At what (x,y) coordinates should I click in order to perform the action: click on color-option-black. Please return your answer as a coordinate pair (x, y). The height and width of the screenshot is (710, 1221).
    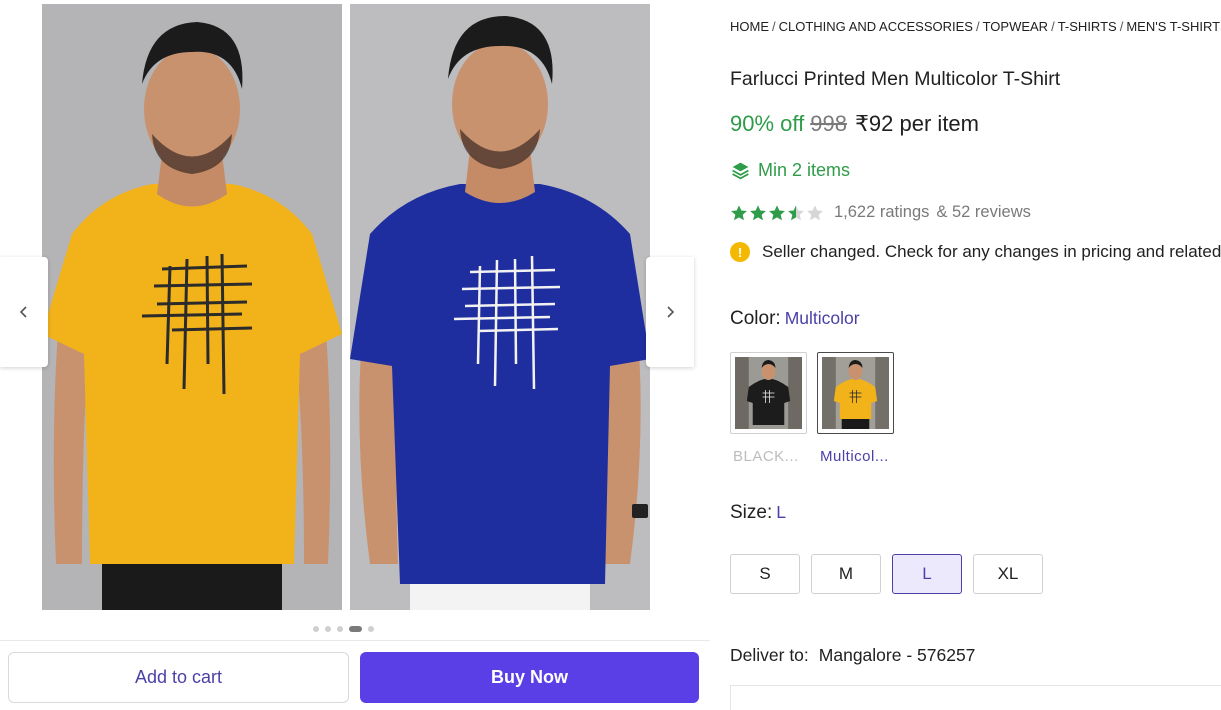
    Looking at the image, I should click on (768, 393).